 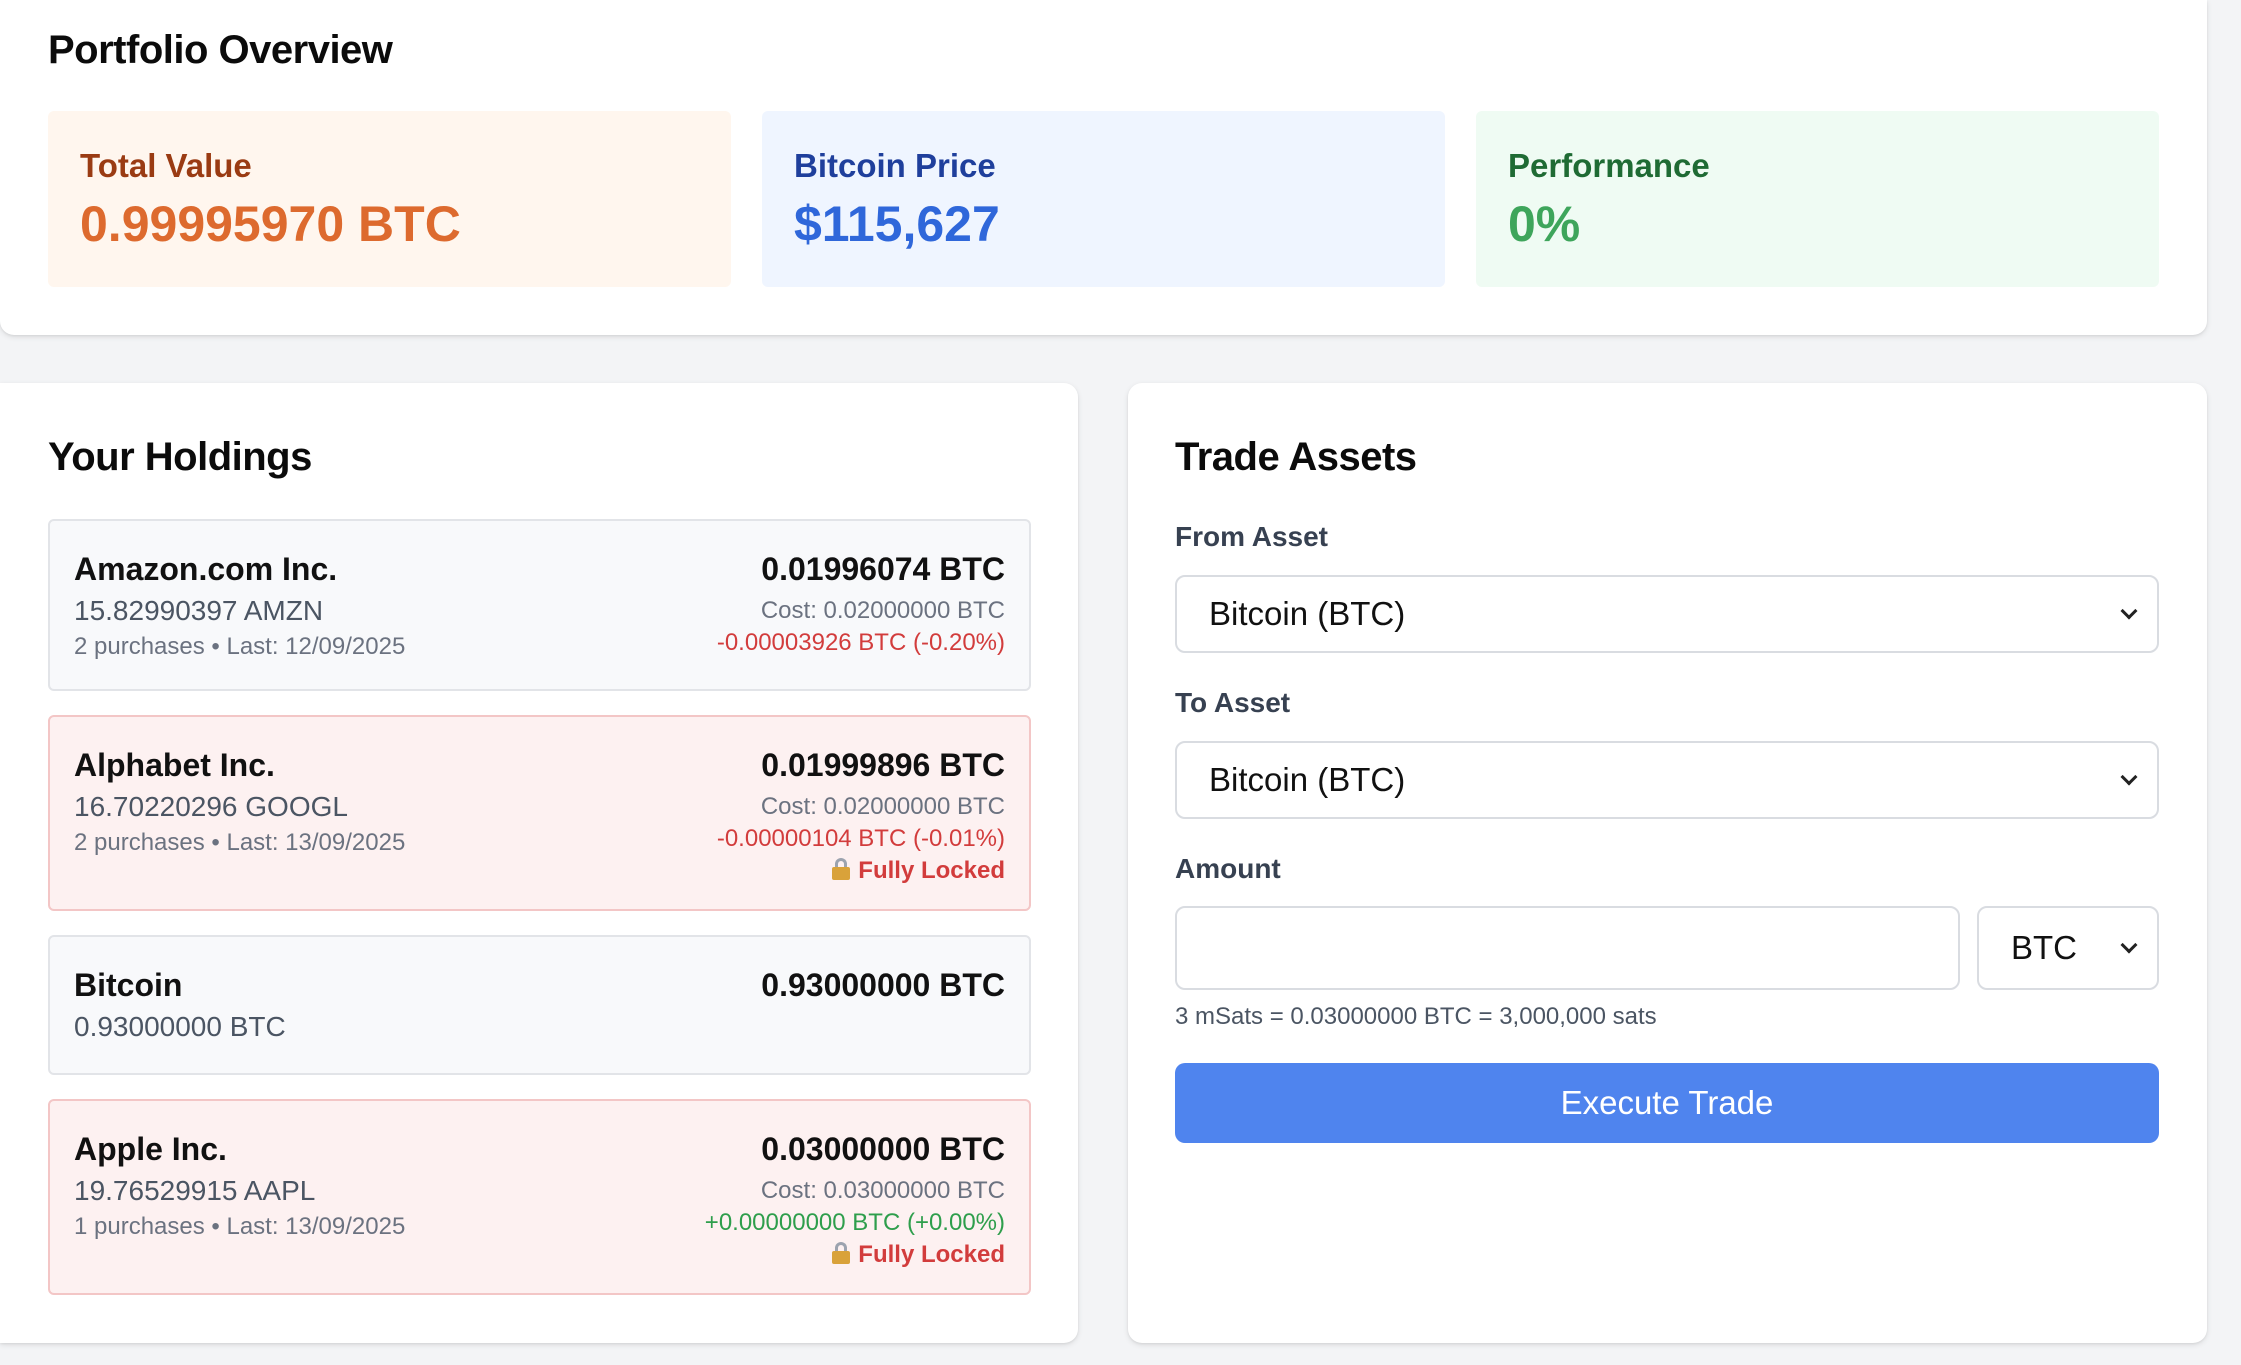 I want to click on holding-value: 0.93000000 BTC, so click(x=883, y=985).